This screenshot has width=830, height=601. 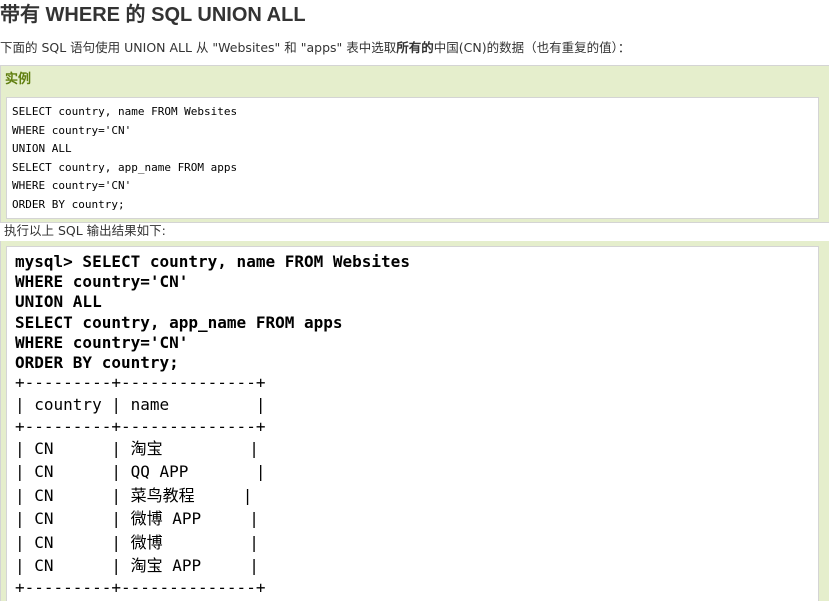 I want to click on result-label: 执行以上 SQL 输出结果如下:, so click(x=85, y=230).